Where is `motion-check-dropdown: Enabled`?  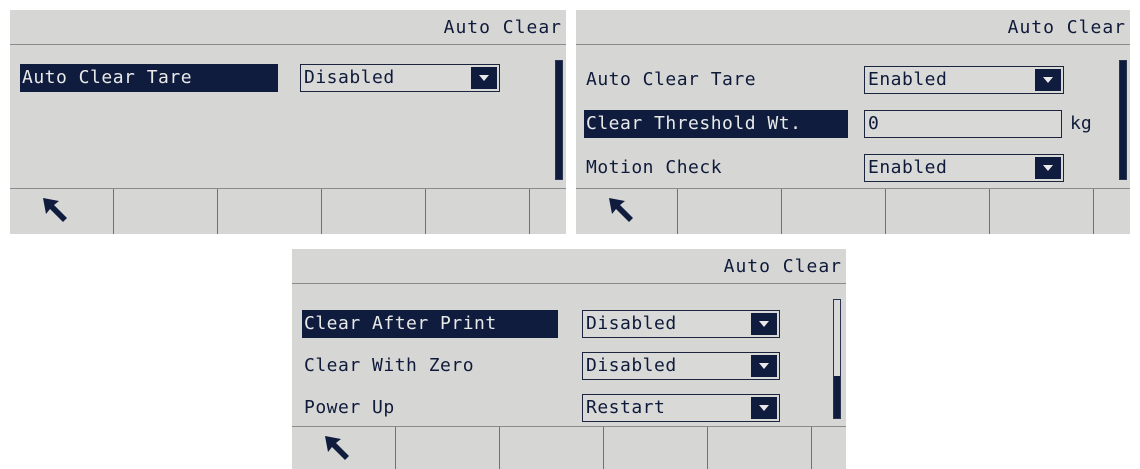
motion-check-dropdown: Enabled is located at coordinates (964, 168).